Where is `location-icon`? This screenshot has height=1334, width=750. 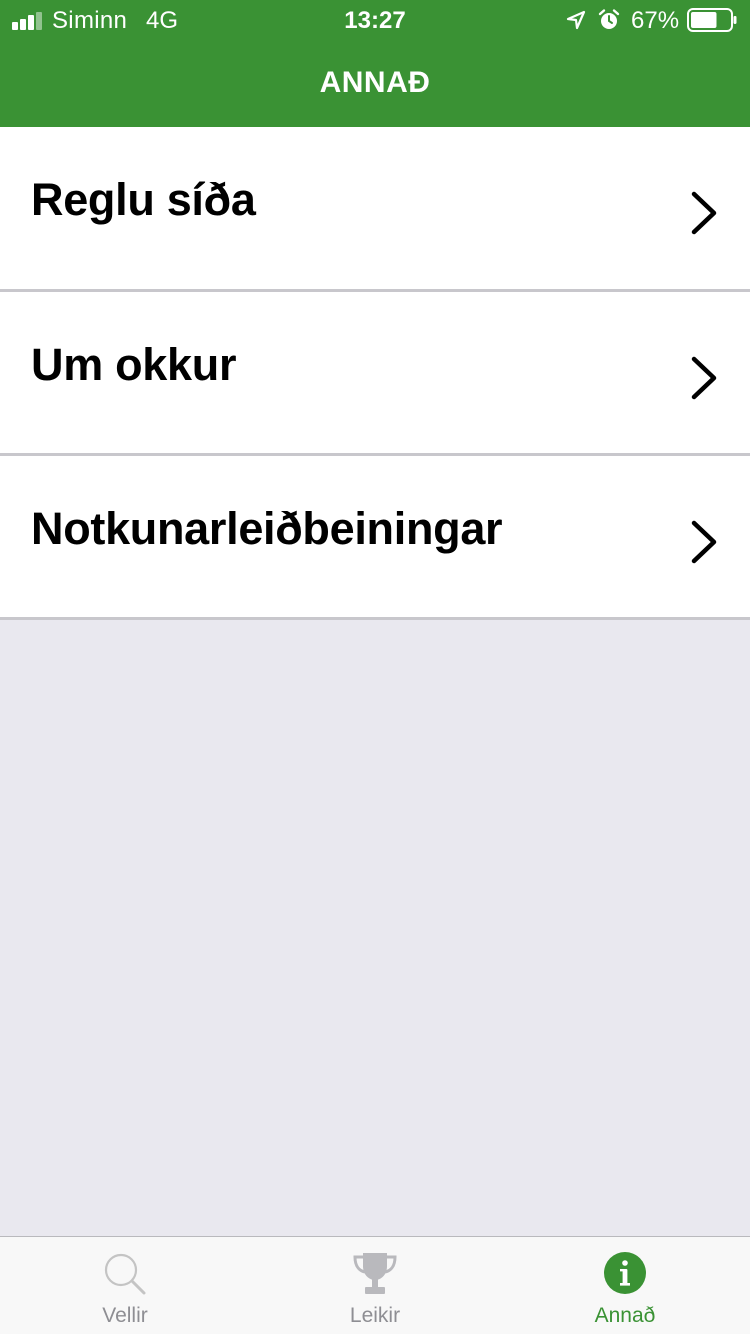 location-icon is located at coordinates (576, 20).